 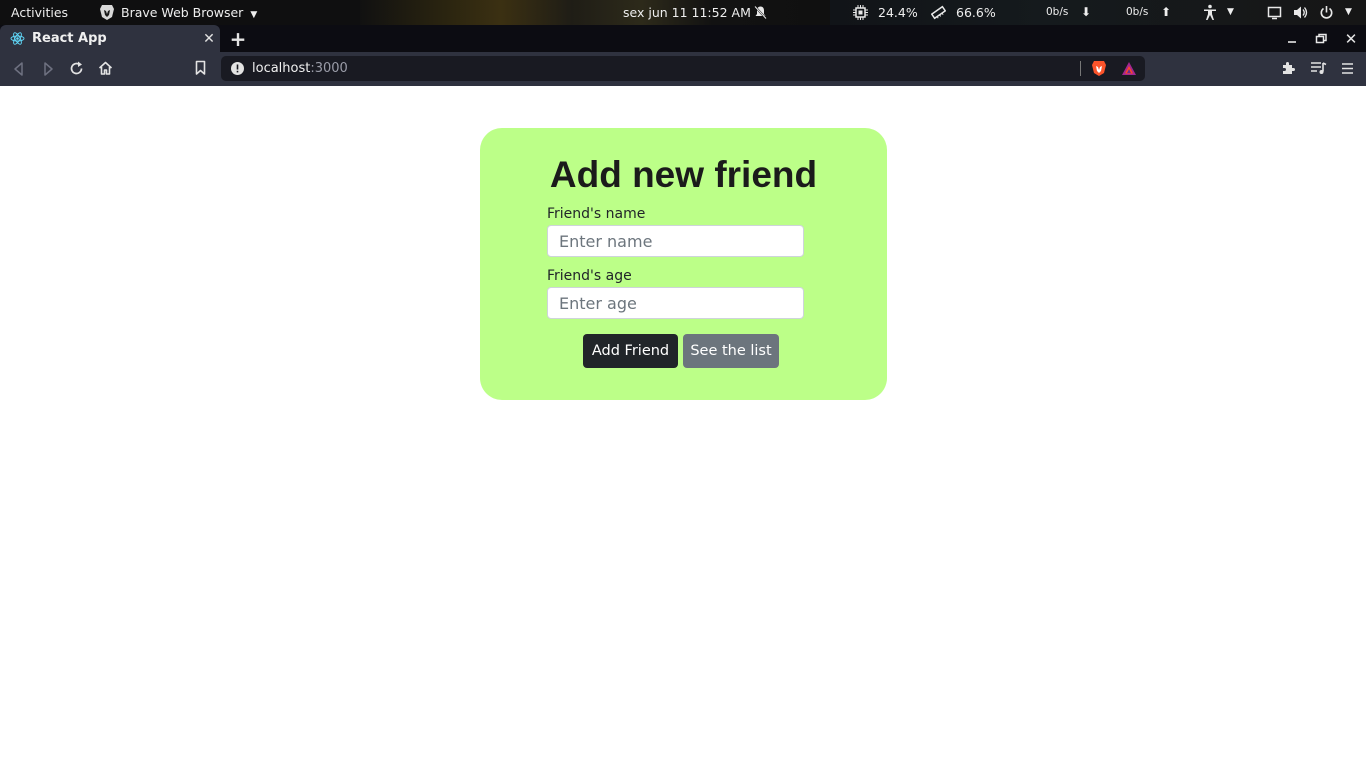 I want to click on app-menu: Brave Web Browser ▼, so click(x=189, y=12).